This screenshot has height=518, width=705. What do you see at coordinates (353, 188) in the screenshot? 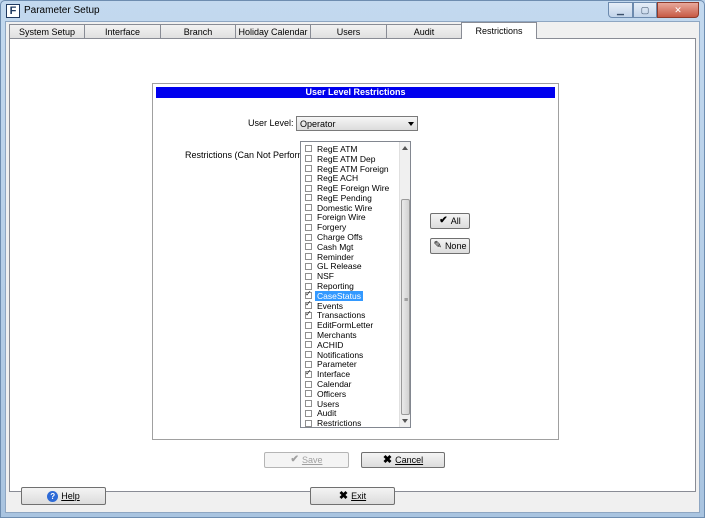
I see `restriction-label: RegE Foreign Wire` at bounding box center [353, 188].